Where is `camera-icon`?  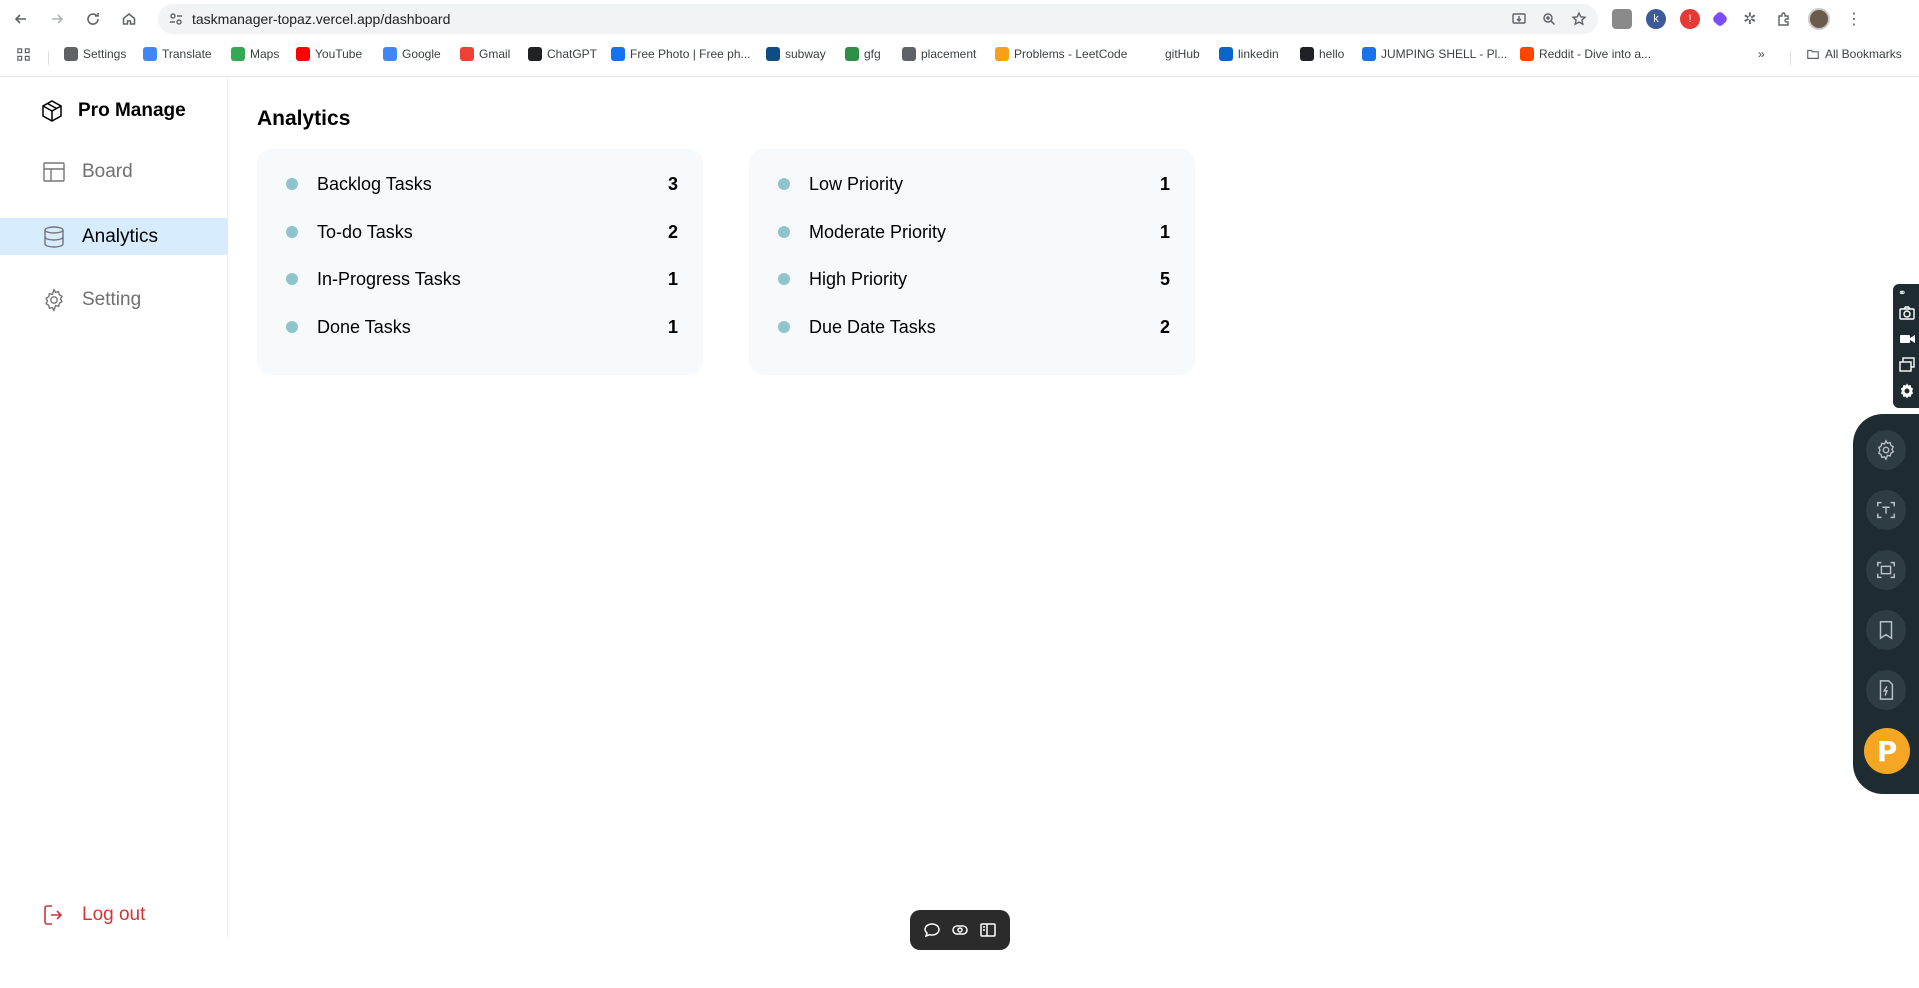 camera-icon is located at coordinates (1907, 313).